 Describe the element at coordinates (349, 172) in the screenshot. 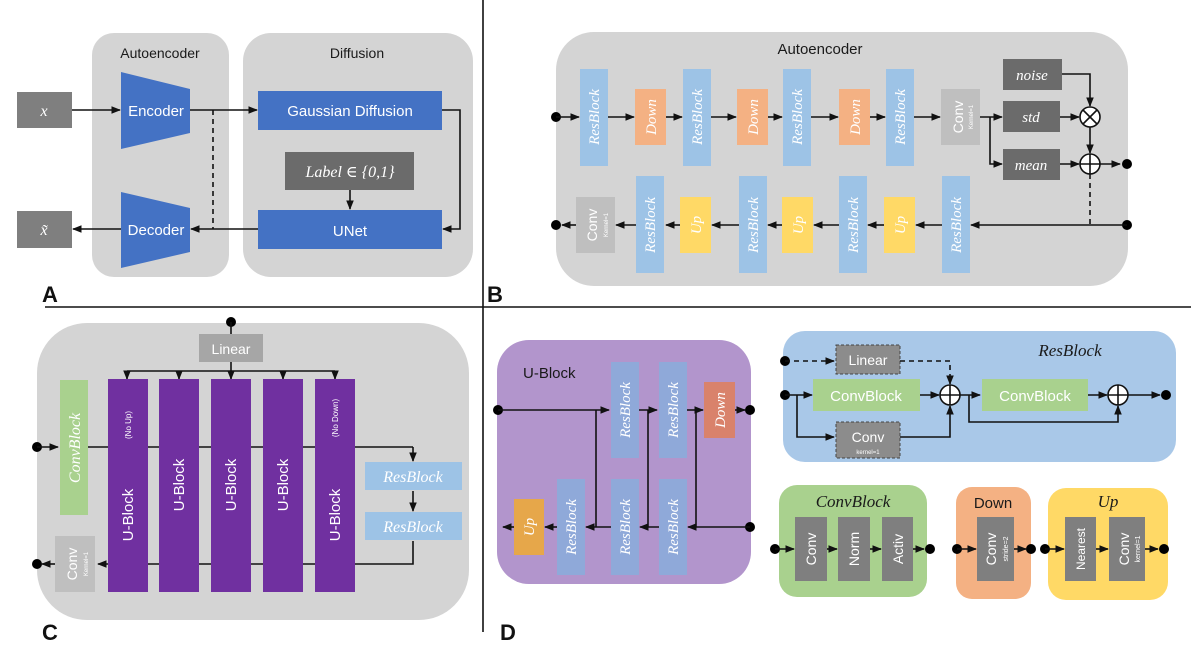

I see `label-text: Label ∈ {0,1}` at that location.